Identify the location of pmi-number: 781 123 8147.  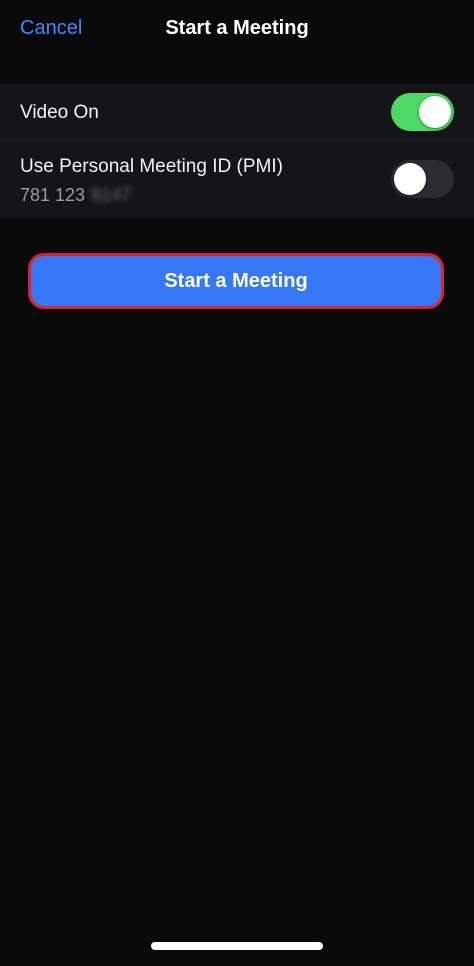
(75, 195).